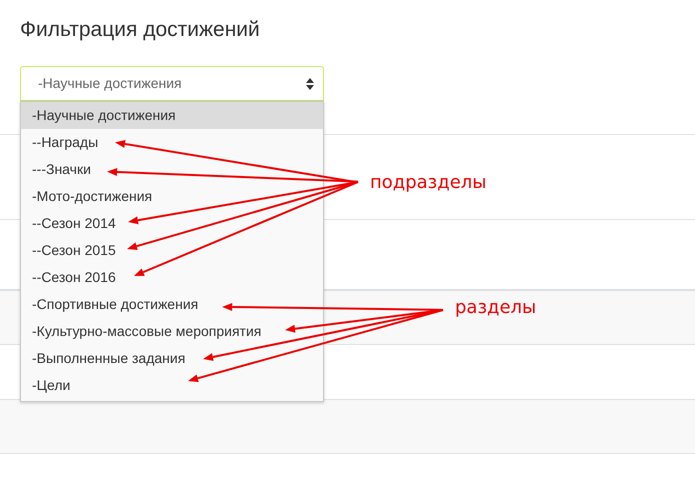 The image size is (695, 491). I want to click on sort-icon, so click(310, 84).